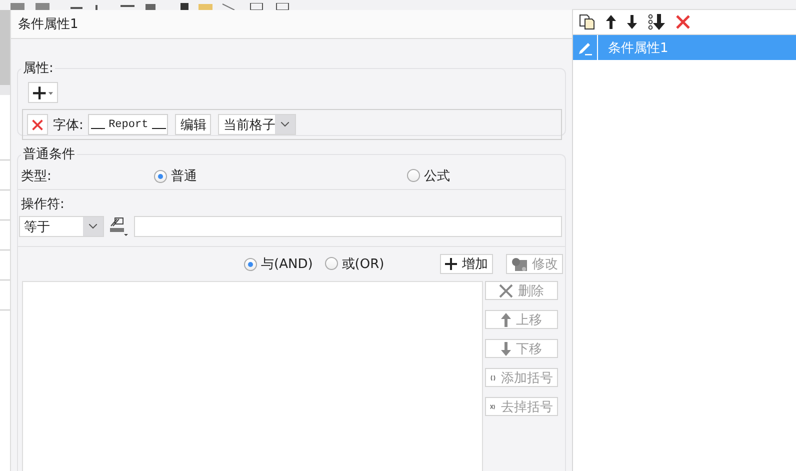 Image resolution: width=796 pixels, height=471 pixels. What do you see at coordinates (38, 68) in the screenshot?
I see `group-title: 属性:` at bounding box center [38, 68].